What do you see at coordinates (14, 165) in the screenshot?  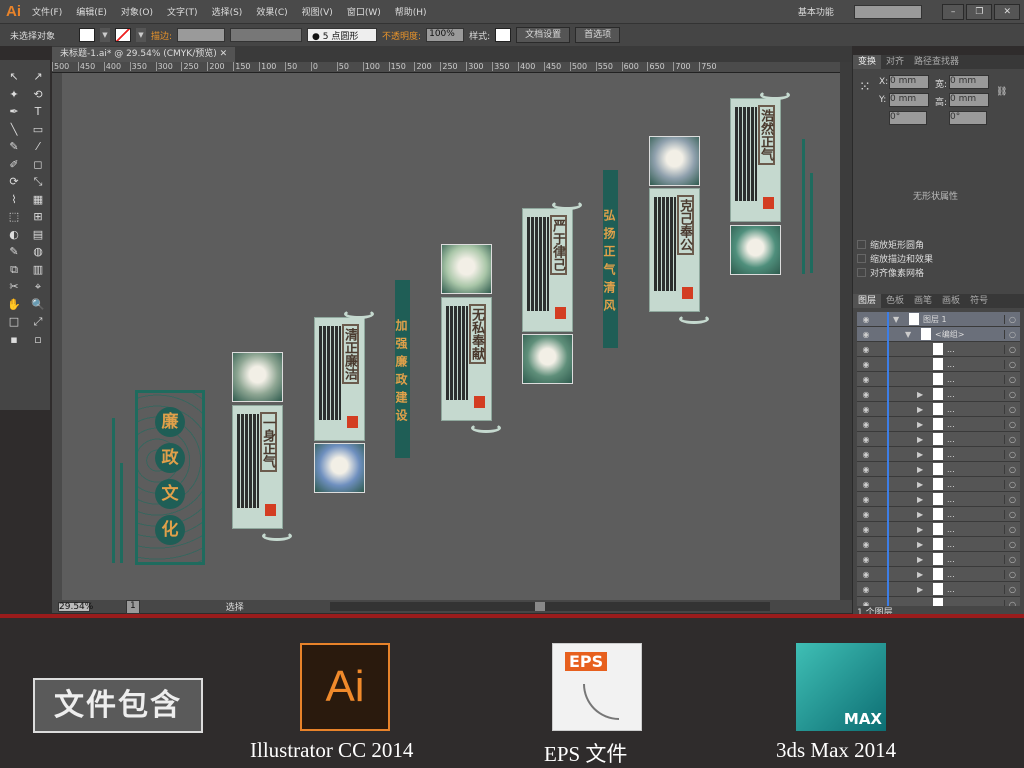 I see `tool-icon: ✐` at bounding box center [14, 165].